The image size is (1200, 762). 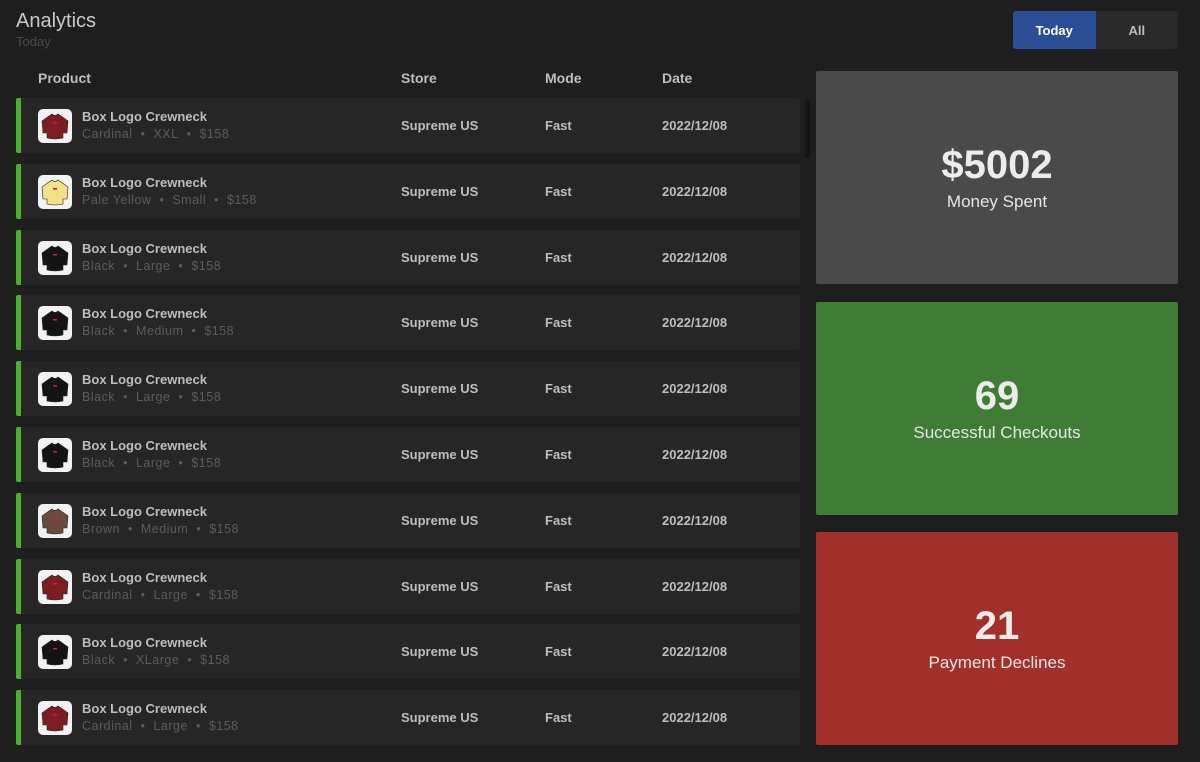 I want to click on product-variant: Pale Yellow • Small • $158, so click(x=169, y=200).